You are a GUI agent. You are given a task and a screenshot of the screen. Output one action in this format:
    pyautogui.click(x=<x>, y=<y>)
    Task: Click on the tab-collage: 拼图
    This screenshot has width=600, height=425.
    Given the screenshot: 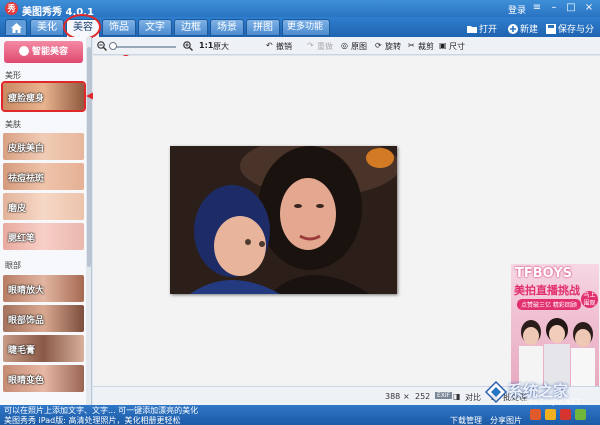 What is the action you would take?
    pyautogui.click(x=263, y=27)
    